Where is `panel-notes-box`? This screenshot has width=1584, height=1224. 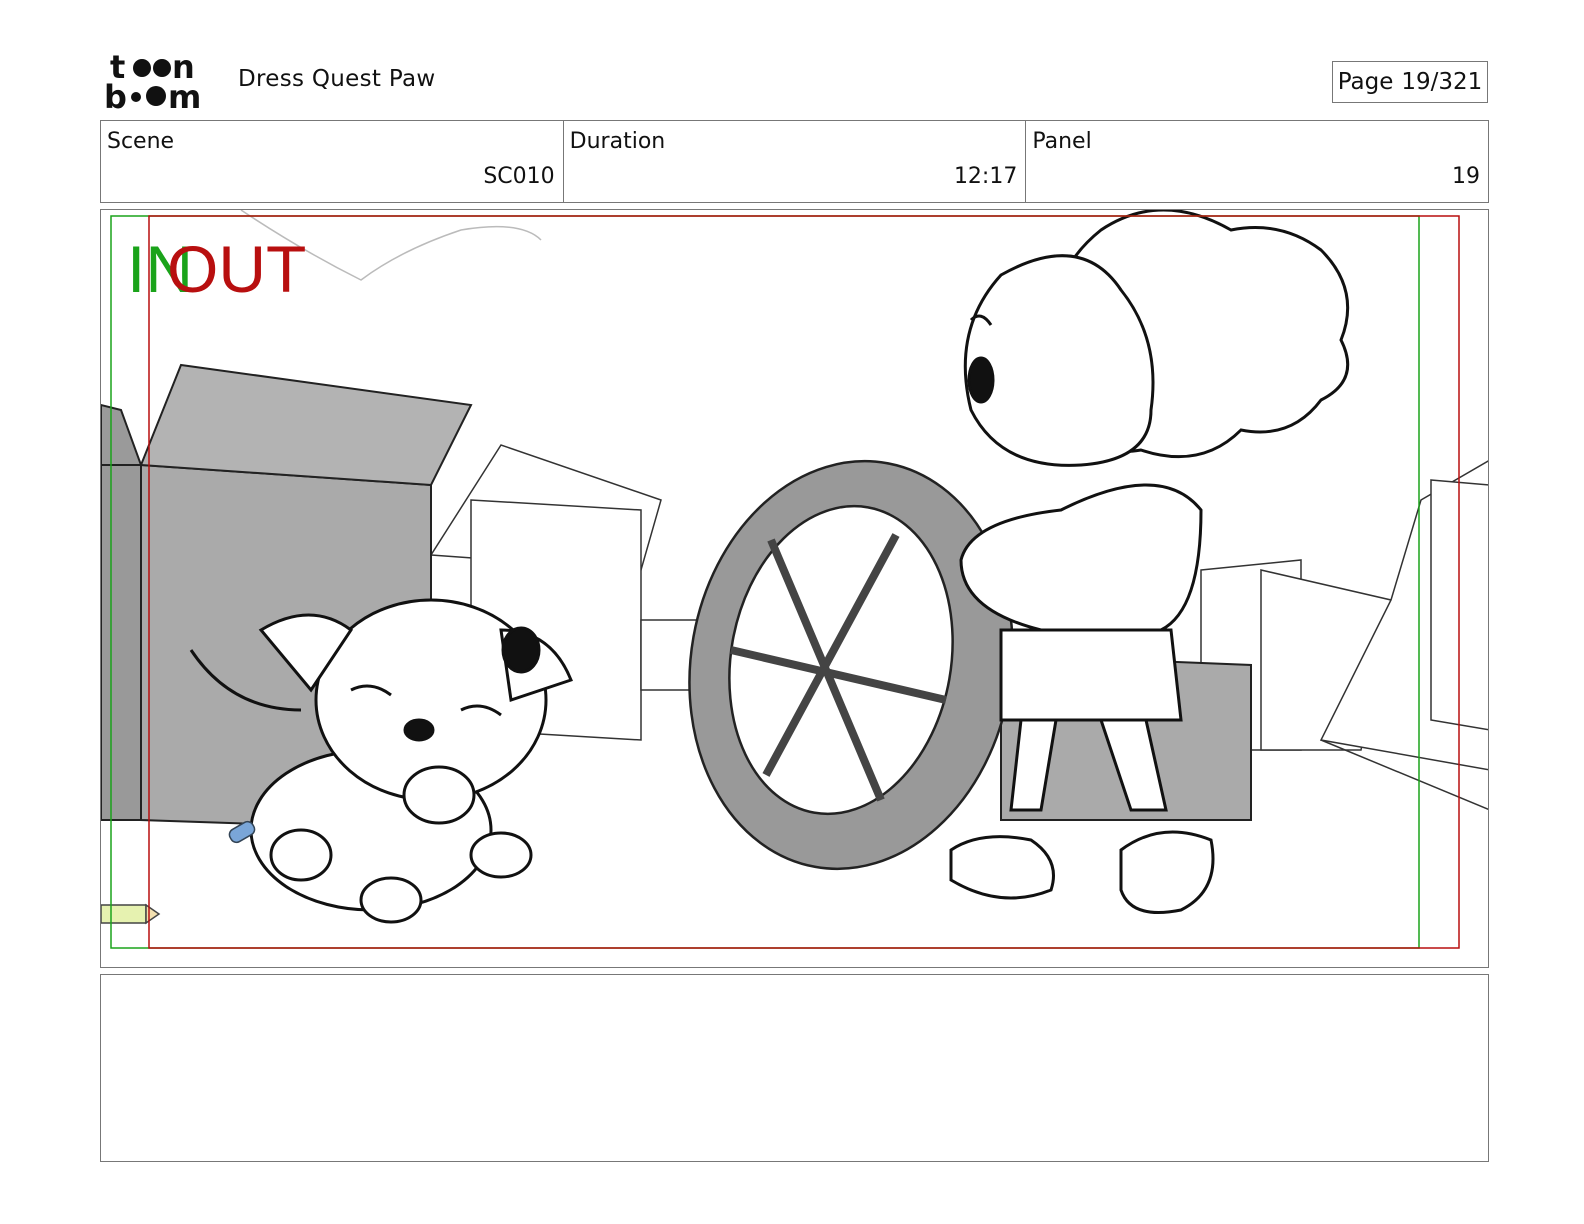 panel-notes-box is located at coordinates (794, 1068).